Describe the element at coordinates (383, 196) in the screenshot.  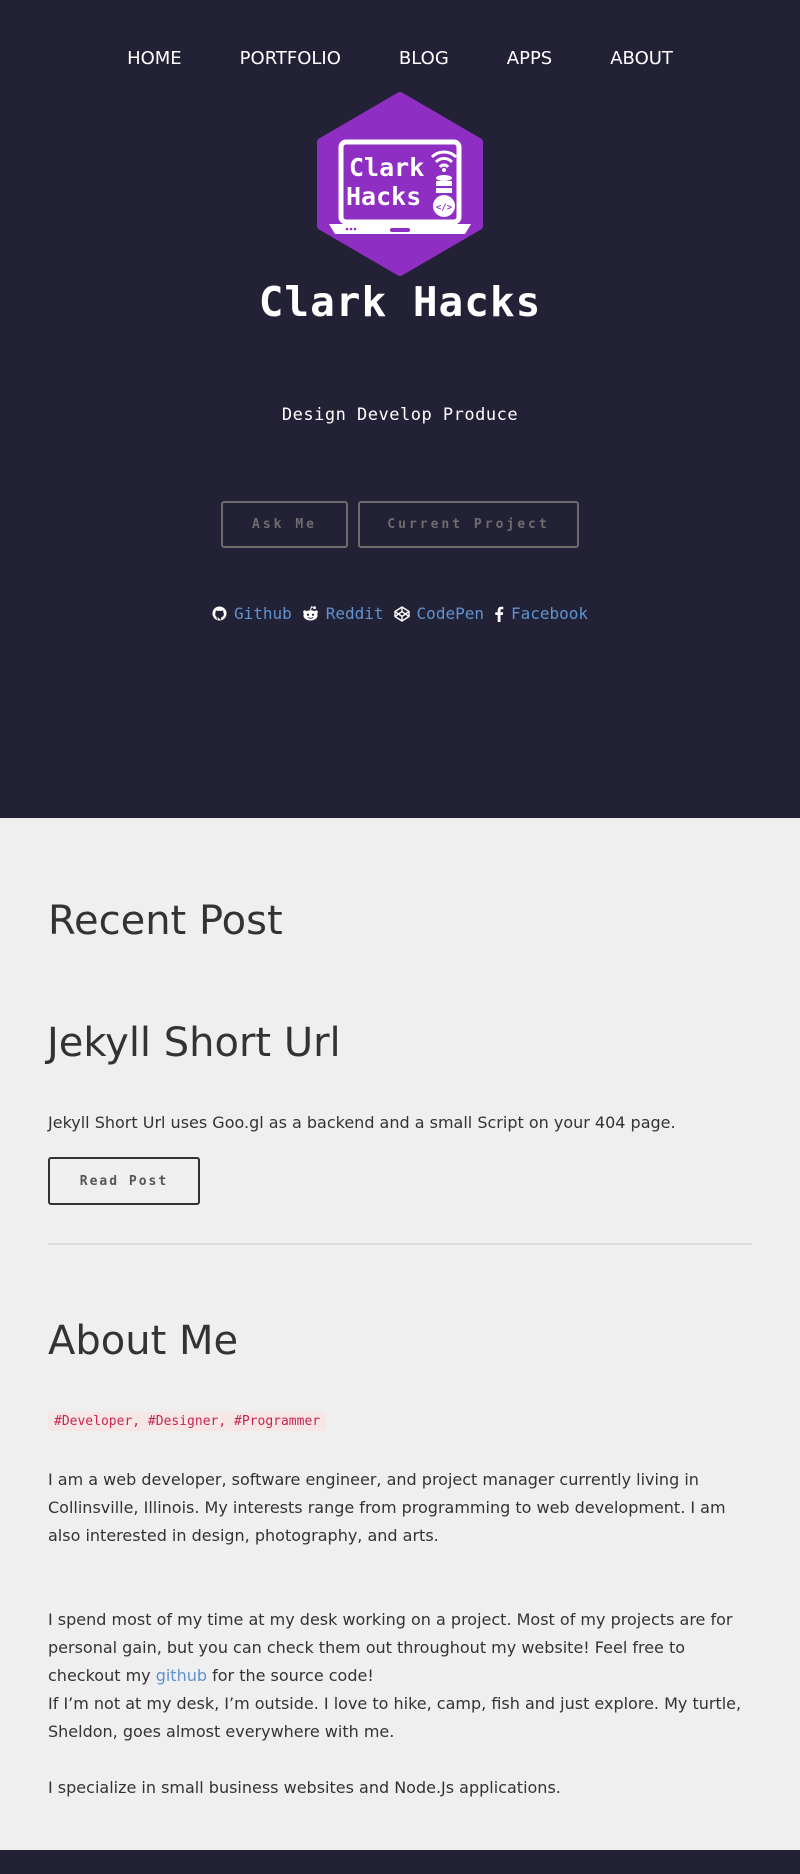
I see `svg-text: Hacks` at that location.